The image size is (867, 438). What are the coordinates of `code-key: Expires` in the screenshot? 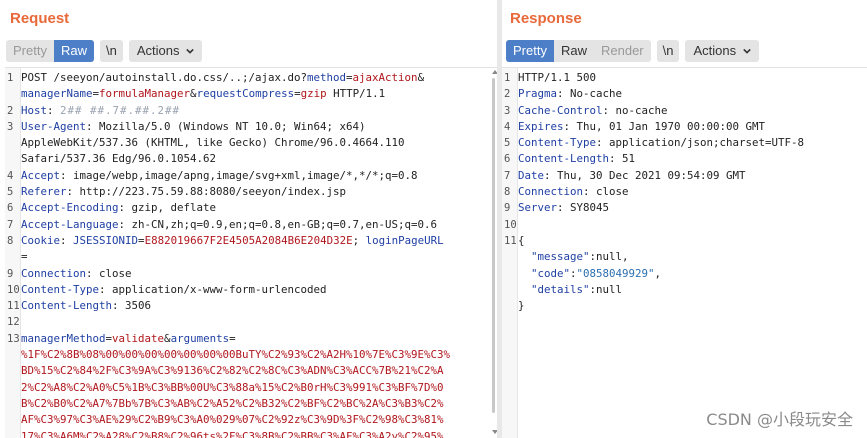 It's located at (541, 126).